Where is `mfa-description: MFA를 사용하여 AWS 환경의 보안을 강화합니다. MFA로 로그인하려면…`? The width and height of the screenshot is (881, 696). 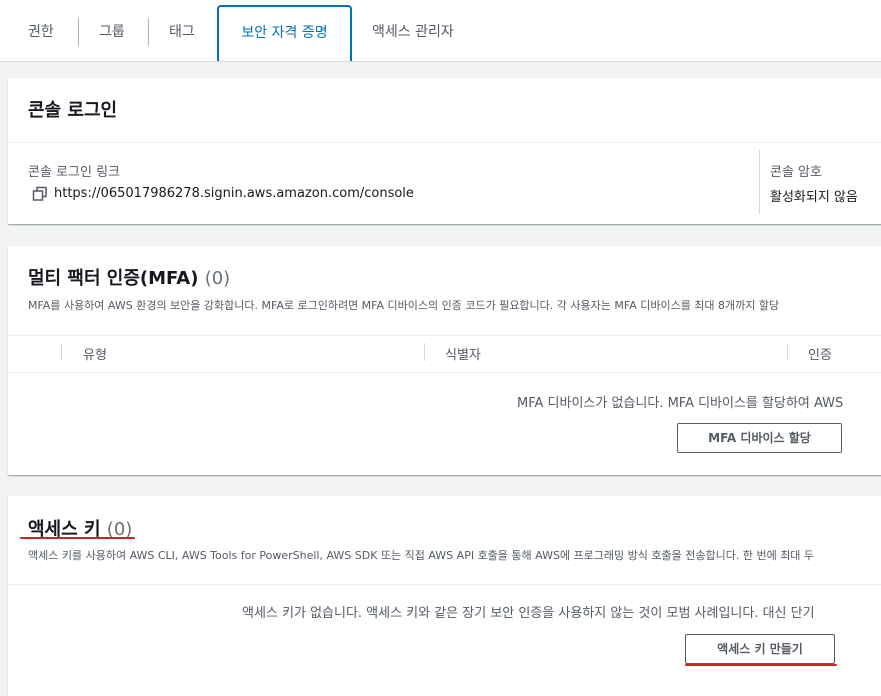
mfa-description: MFA를 사용하여 AWS 환경의 보안을 강화합니다. MFA로 로그인하려면… is located at coordinates (404, 305).